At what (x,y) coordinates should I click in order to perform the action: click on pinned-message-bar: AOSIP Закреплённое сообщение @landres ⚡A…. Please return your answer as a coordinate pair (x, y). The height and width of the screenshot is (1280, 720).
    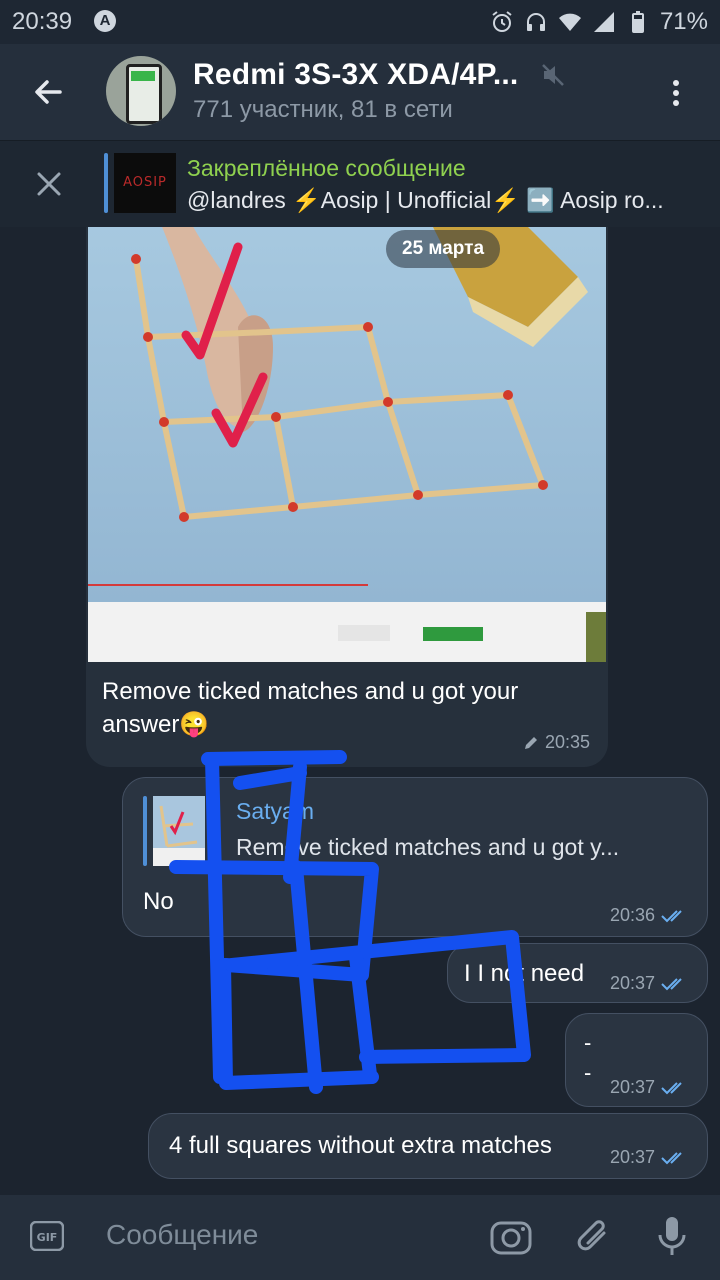
    Looking at the image, I should click on (360, 184).